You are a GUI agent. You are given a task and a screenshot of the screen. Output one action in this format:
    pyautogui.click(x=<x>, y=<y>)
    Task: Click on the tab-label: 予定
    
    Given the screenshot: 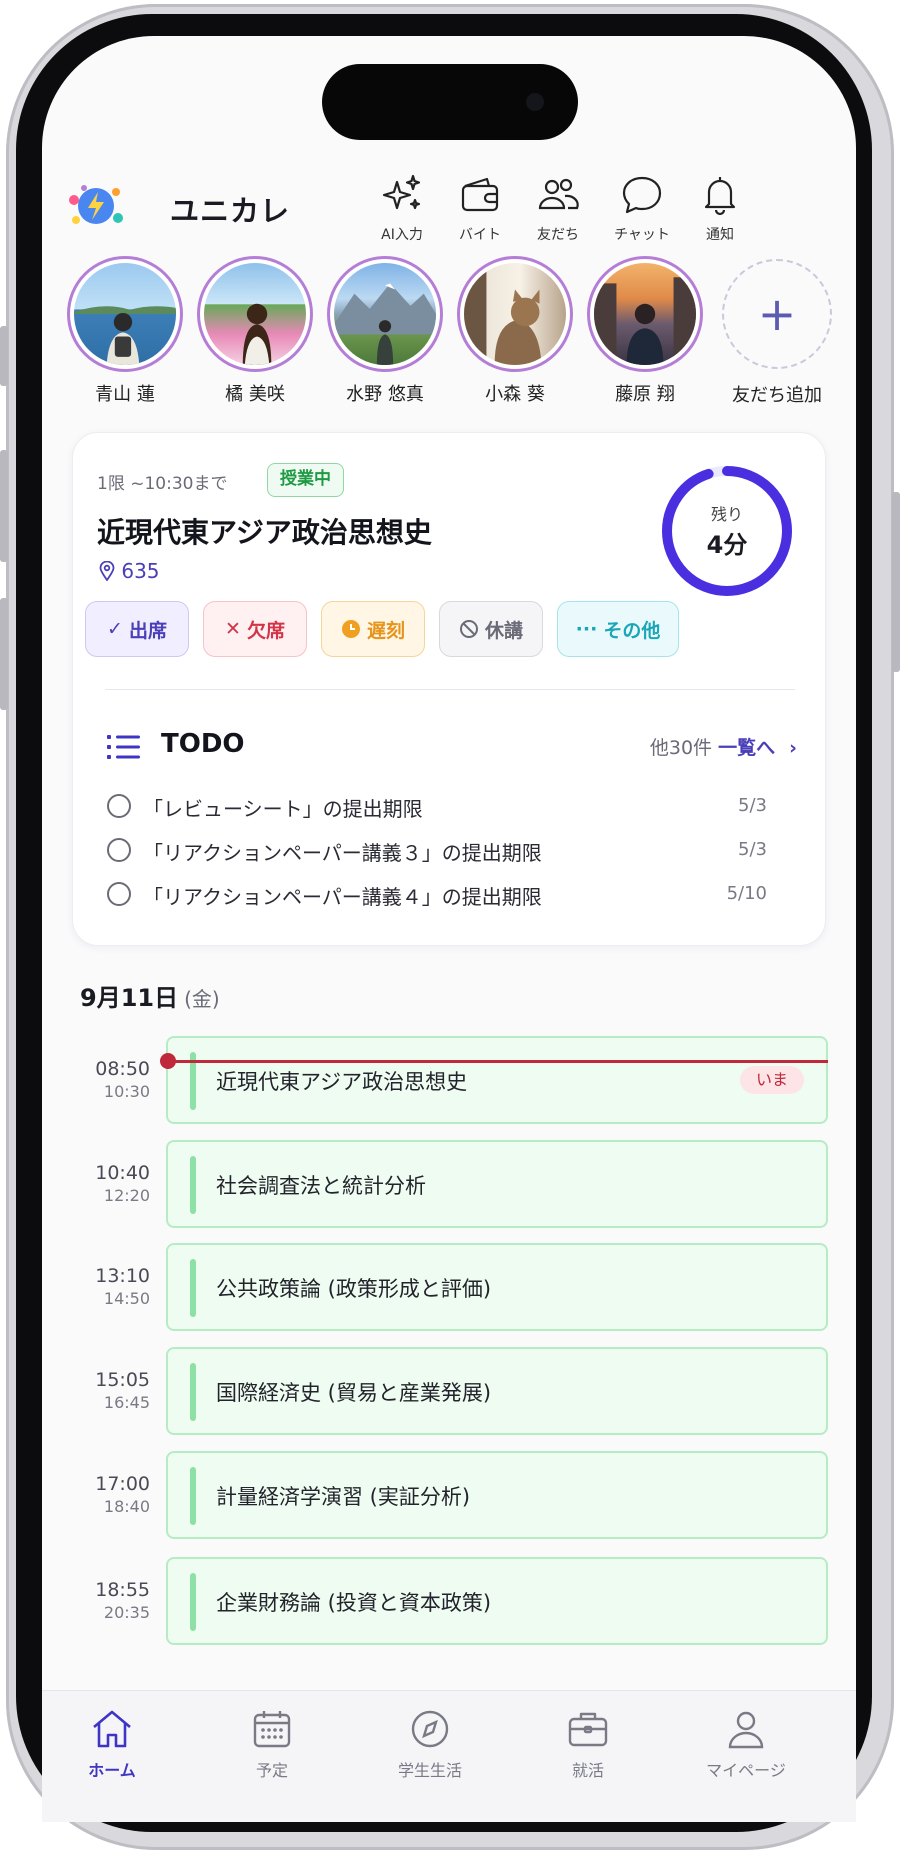 What is the action you would take?
    pyautogui.click(x=271, y=1770)
    